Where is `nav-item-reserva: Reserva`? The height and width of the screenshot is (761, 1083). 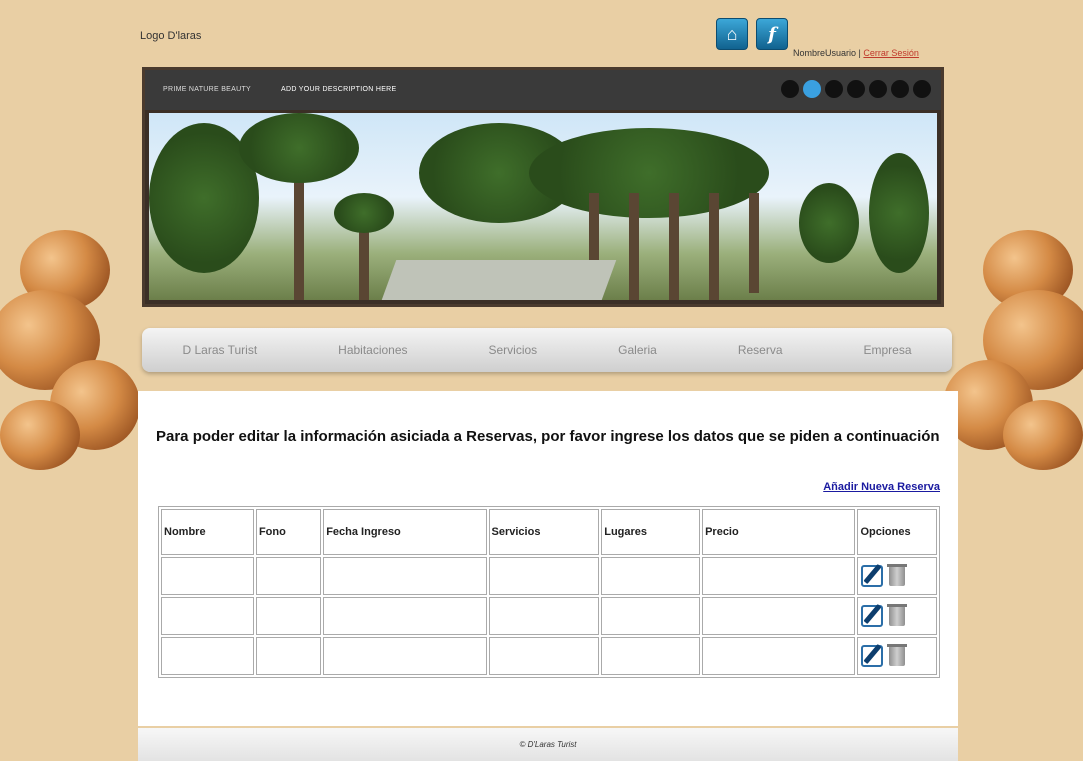 nav-item-reserva: Reserva is located at coordinates (760, 350).